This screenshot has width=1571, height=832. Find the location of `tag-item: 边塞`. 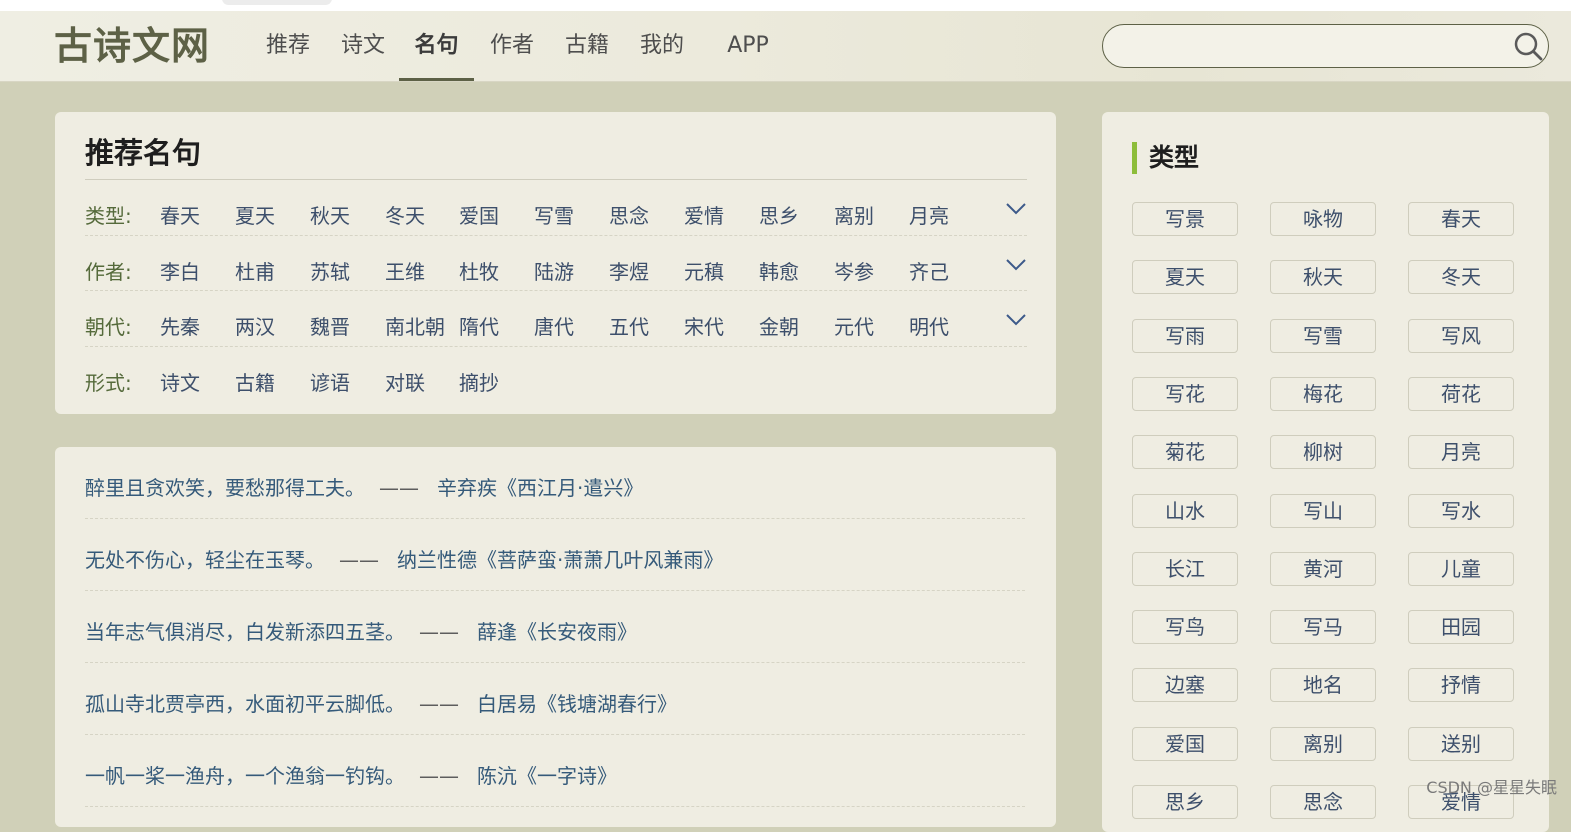

tag-item: 边塞 is located at coordinates (1185, 685).